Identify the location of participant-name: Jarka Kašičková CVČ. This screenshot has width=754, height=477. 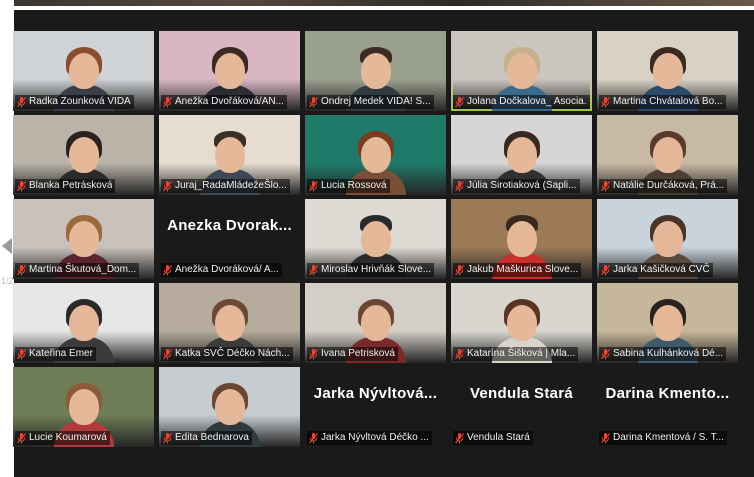
(661, 269).